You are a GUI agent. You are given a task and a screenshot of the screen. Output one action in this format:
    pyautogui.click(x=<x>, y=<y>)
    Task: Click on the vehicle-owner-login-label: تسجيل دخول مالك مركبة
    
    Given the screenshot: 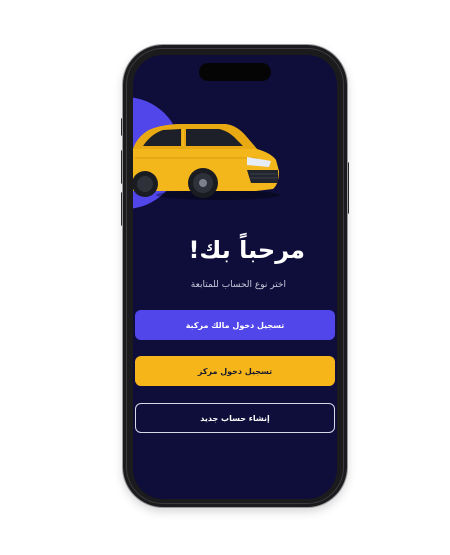 What is the action you would take?
    pyautogui.click(x=235, y=325)
    